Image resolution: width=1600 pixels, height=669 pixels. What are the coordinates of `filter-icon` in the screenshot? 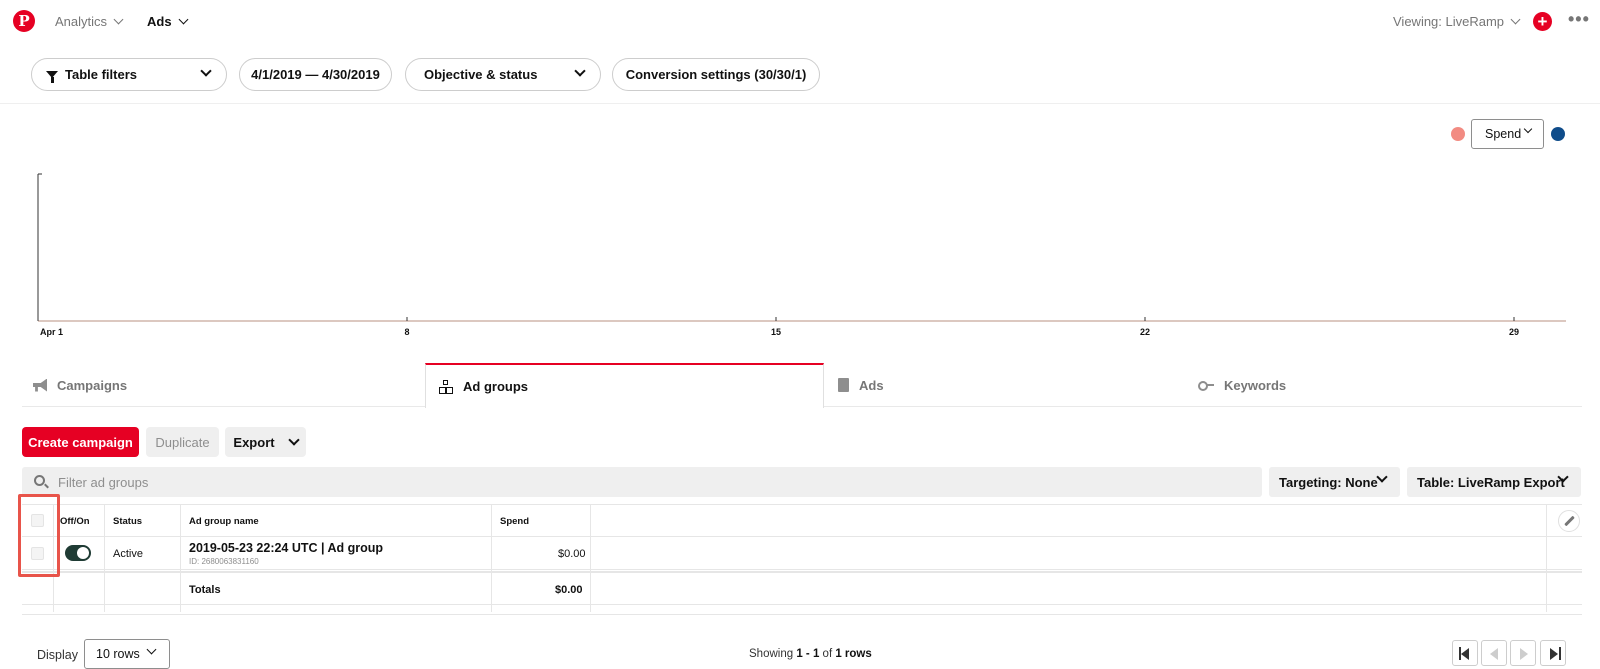 It's located at (52, 77).